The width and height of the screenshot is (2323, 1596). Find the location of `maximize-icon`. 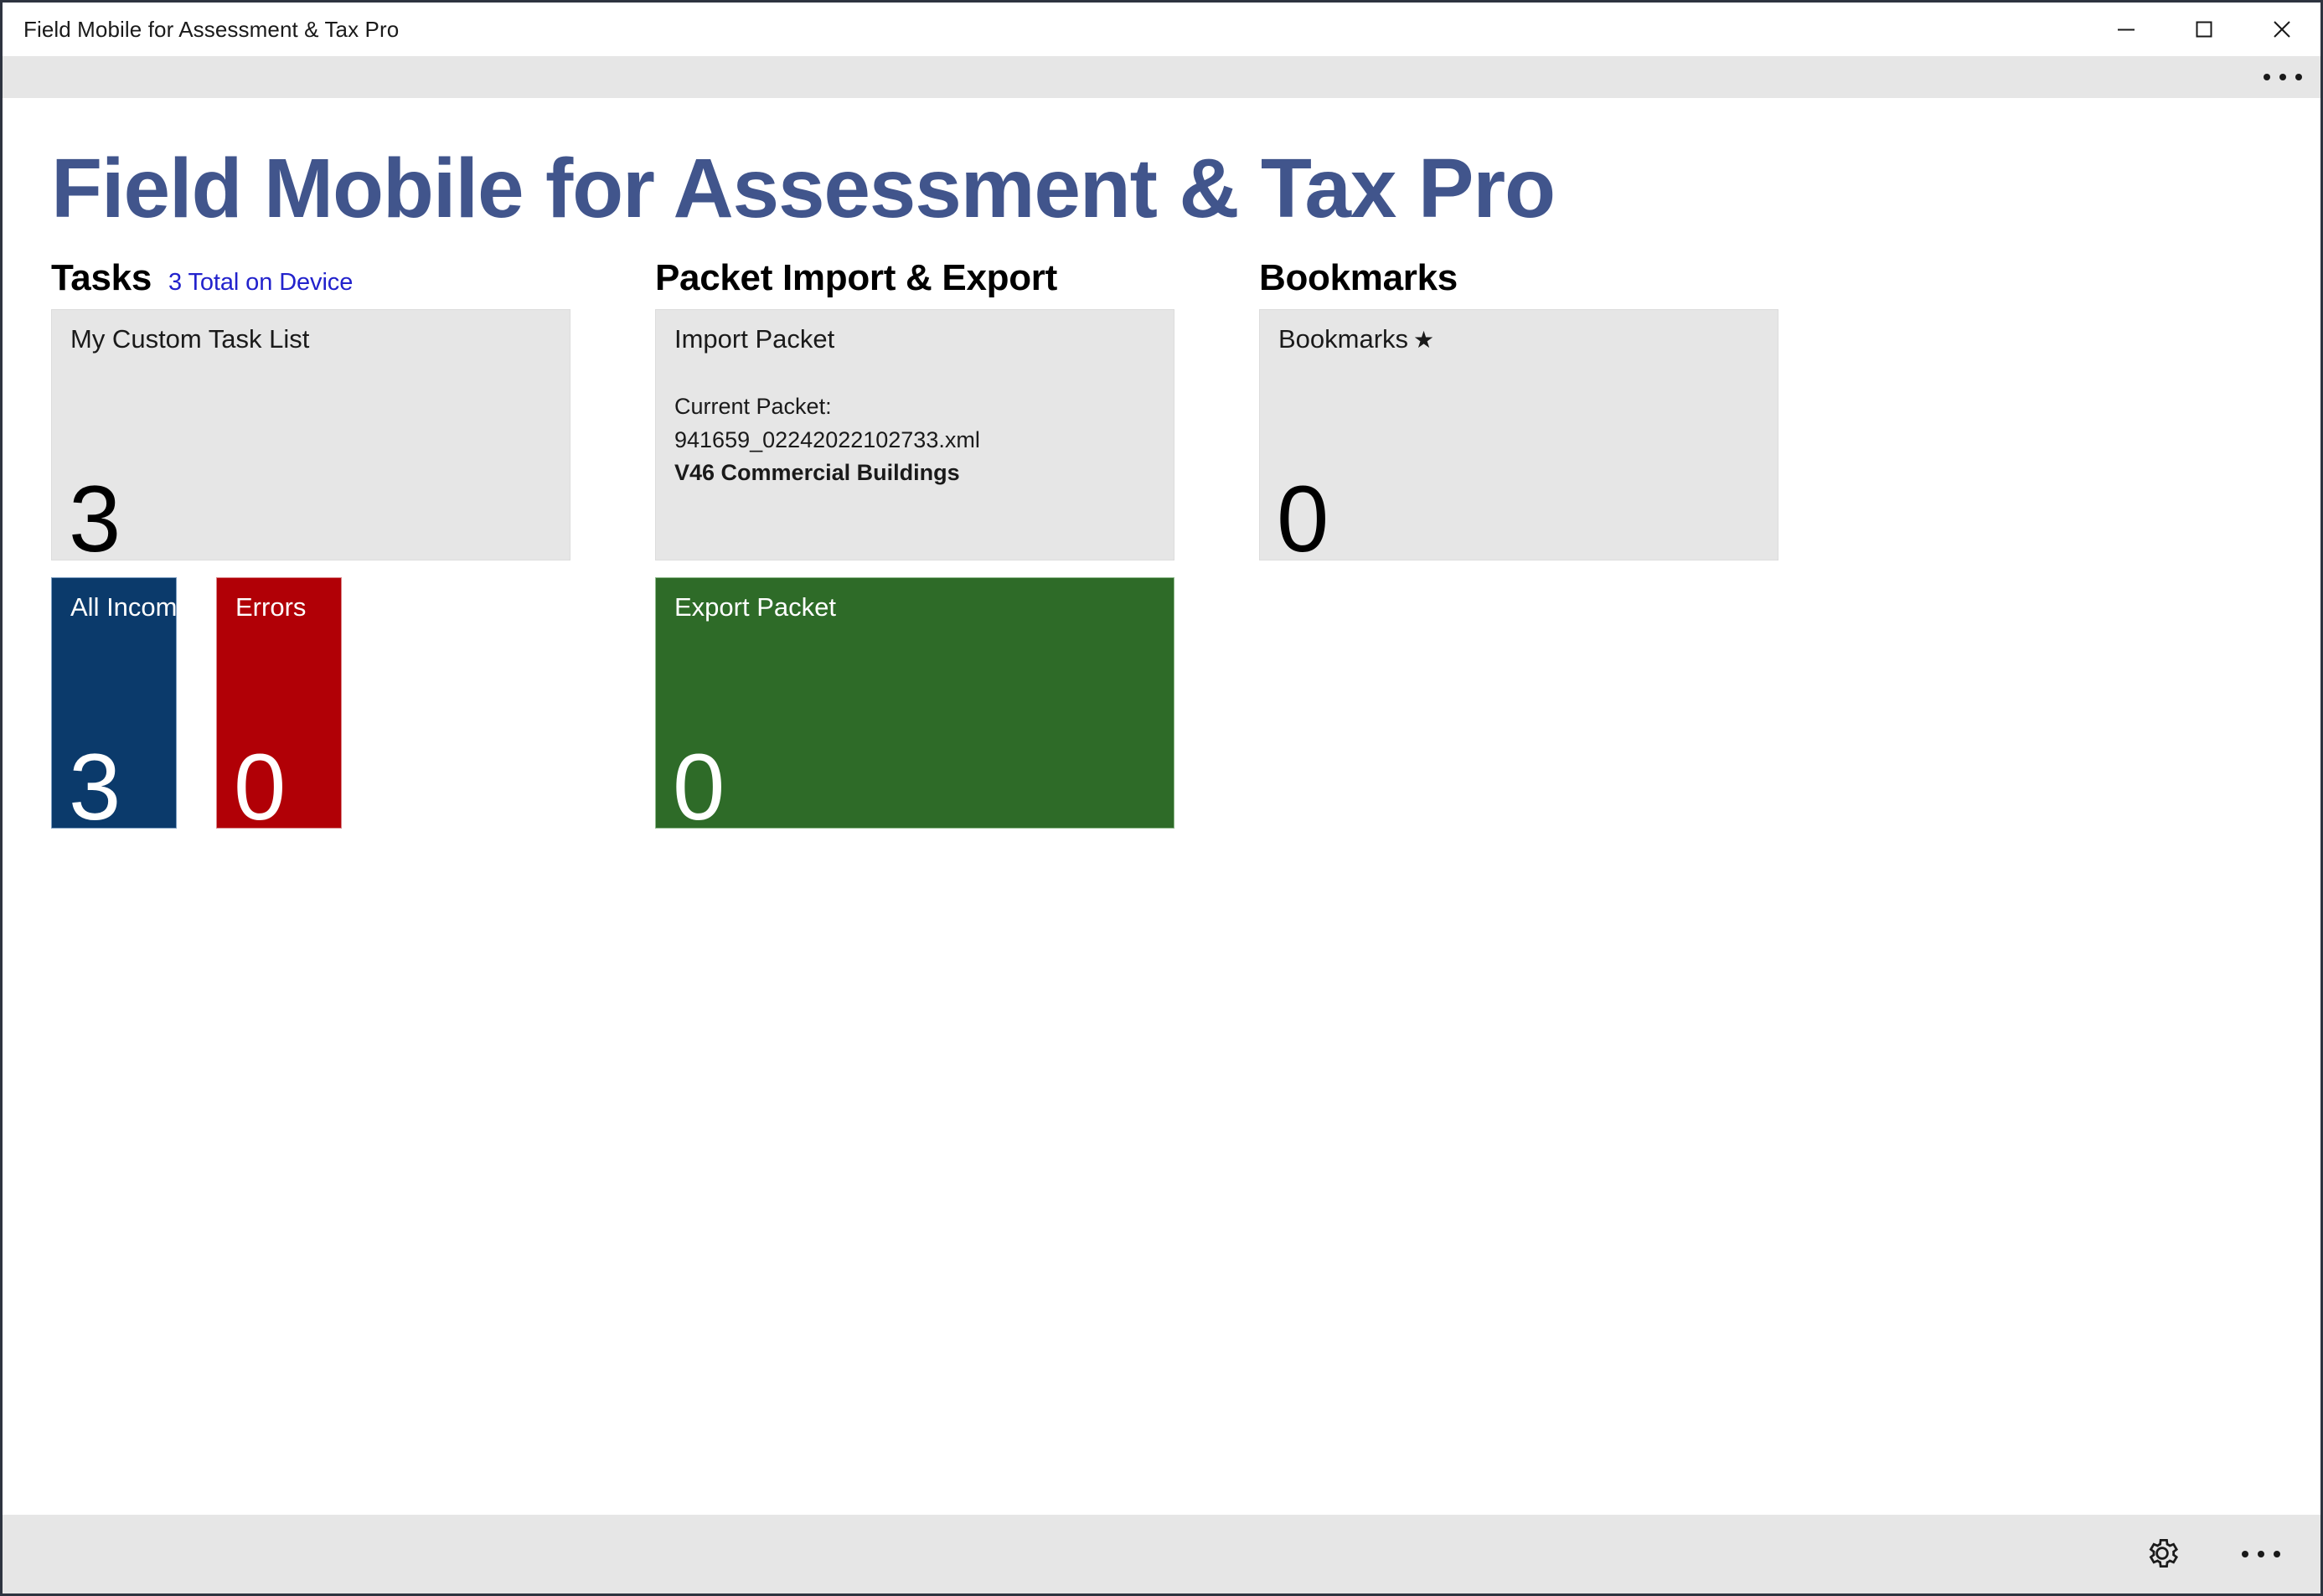

maximize-icon is located at coordinates (2204, 29).